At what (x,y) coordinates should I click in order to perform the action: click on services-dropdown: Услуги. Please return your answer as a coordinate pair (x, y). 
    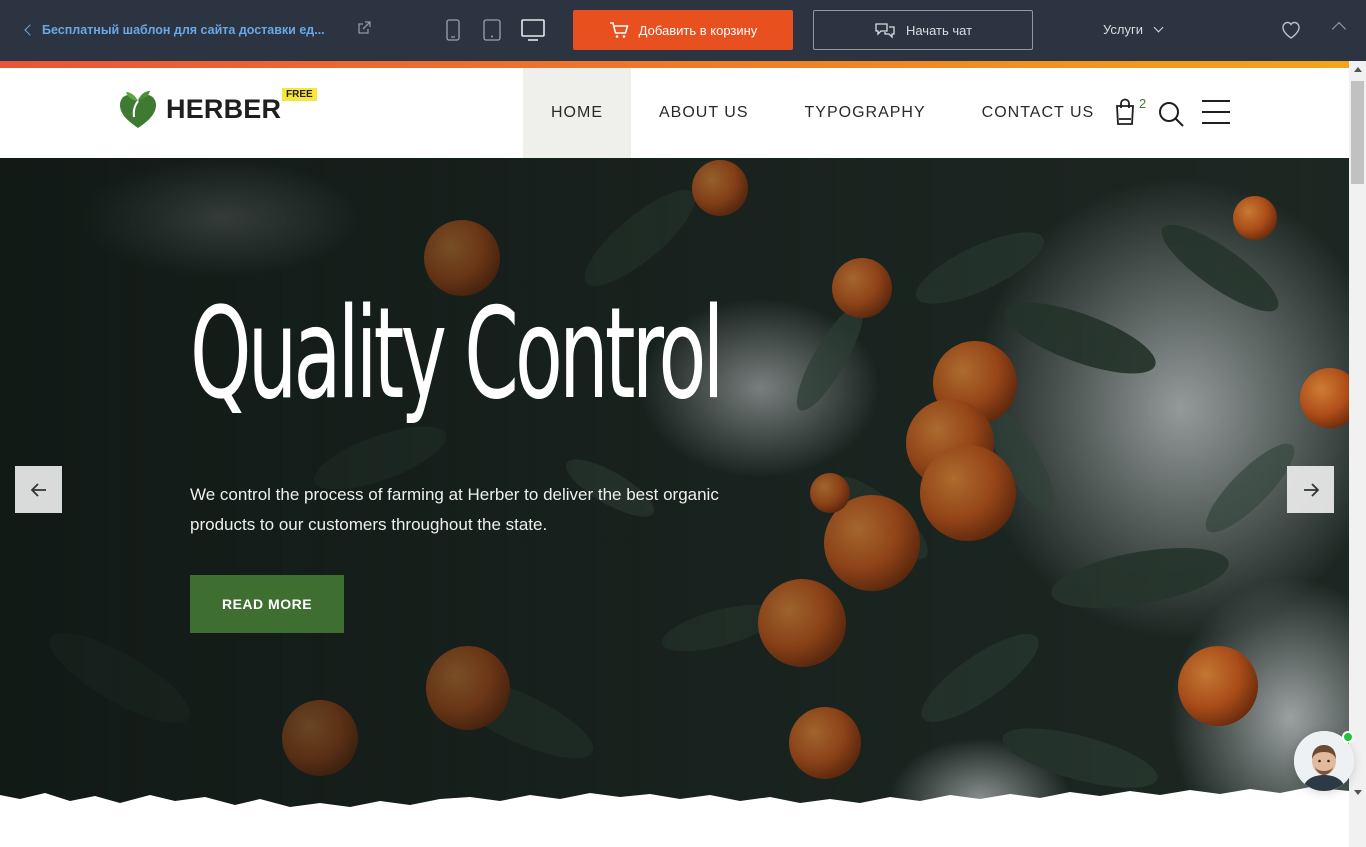
    Looking at the image, I should click on (1133, 29).